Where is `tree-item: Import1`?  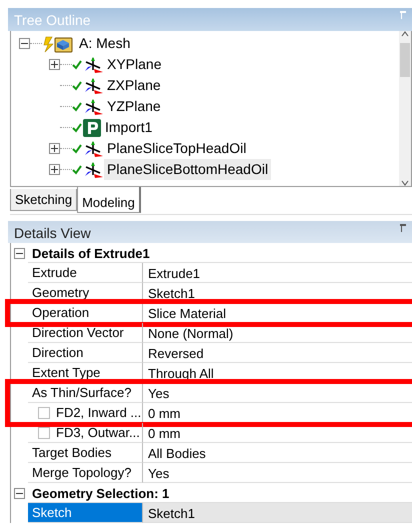 tree-item: Import1 is located at coordinates (129, 127).